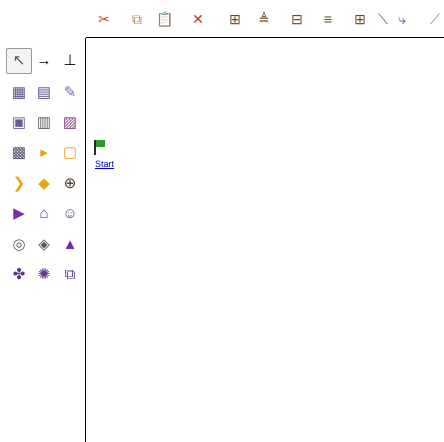 Image resolution: width=444 pixels, height=442 pixels. I want to click on diamond-icon: ◆, so click(44, 184).